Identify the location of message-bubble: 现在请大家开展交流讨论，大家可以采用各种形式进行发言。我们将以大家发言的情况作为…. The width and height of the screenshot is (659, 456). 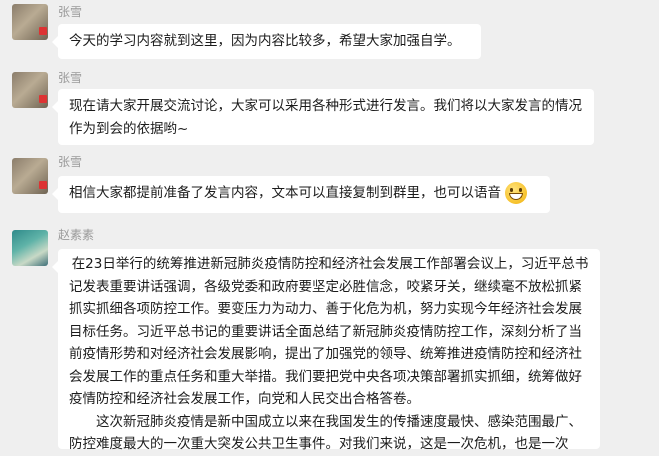
(323, 117).